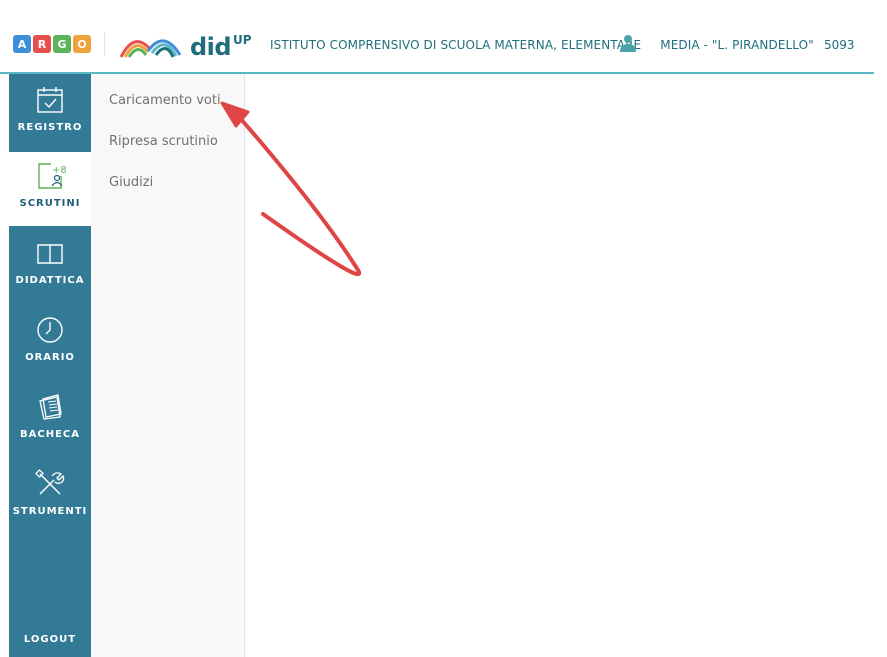  Describe the element at coordinates (628, 43) in the screenshot. I see `user-icon` at that location.